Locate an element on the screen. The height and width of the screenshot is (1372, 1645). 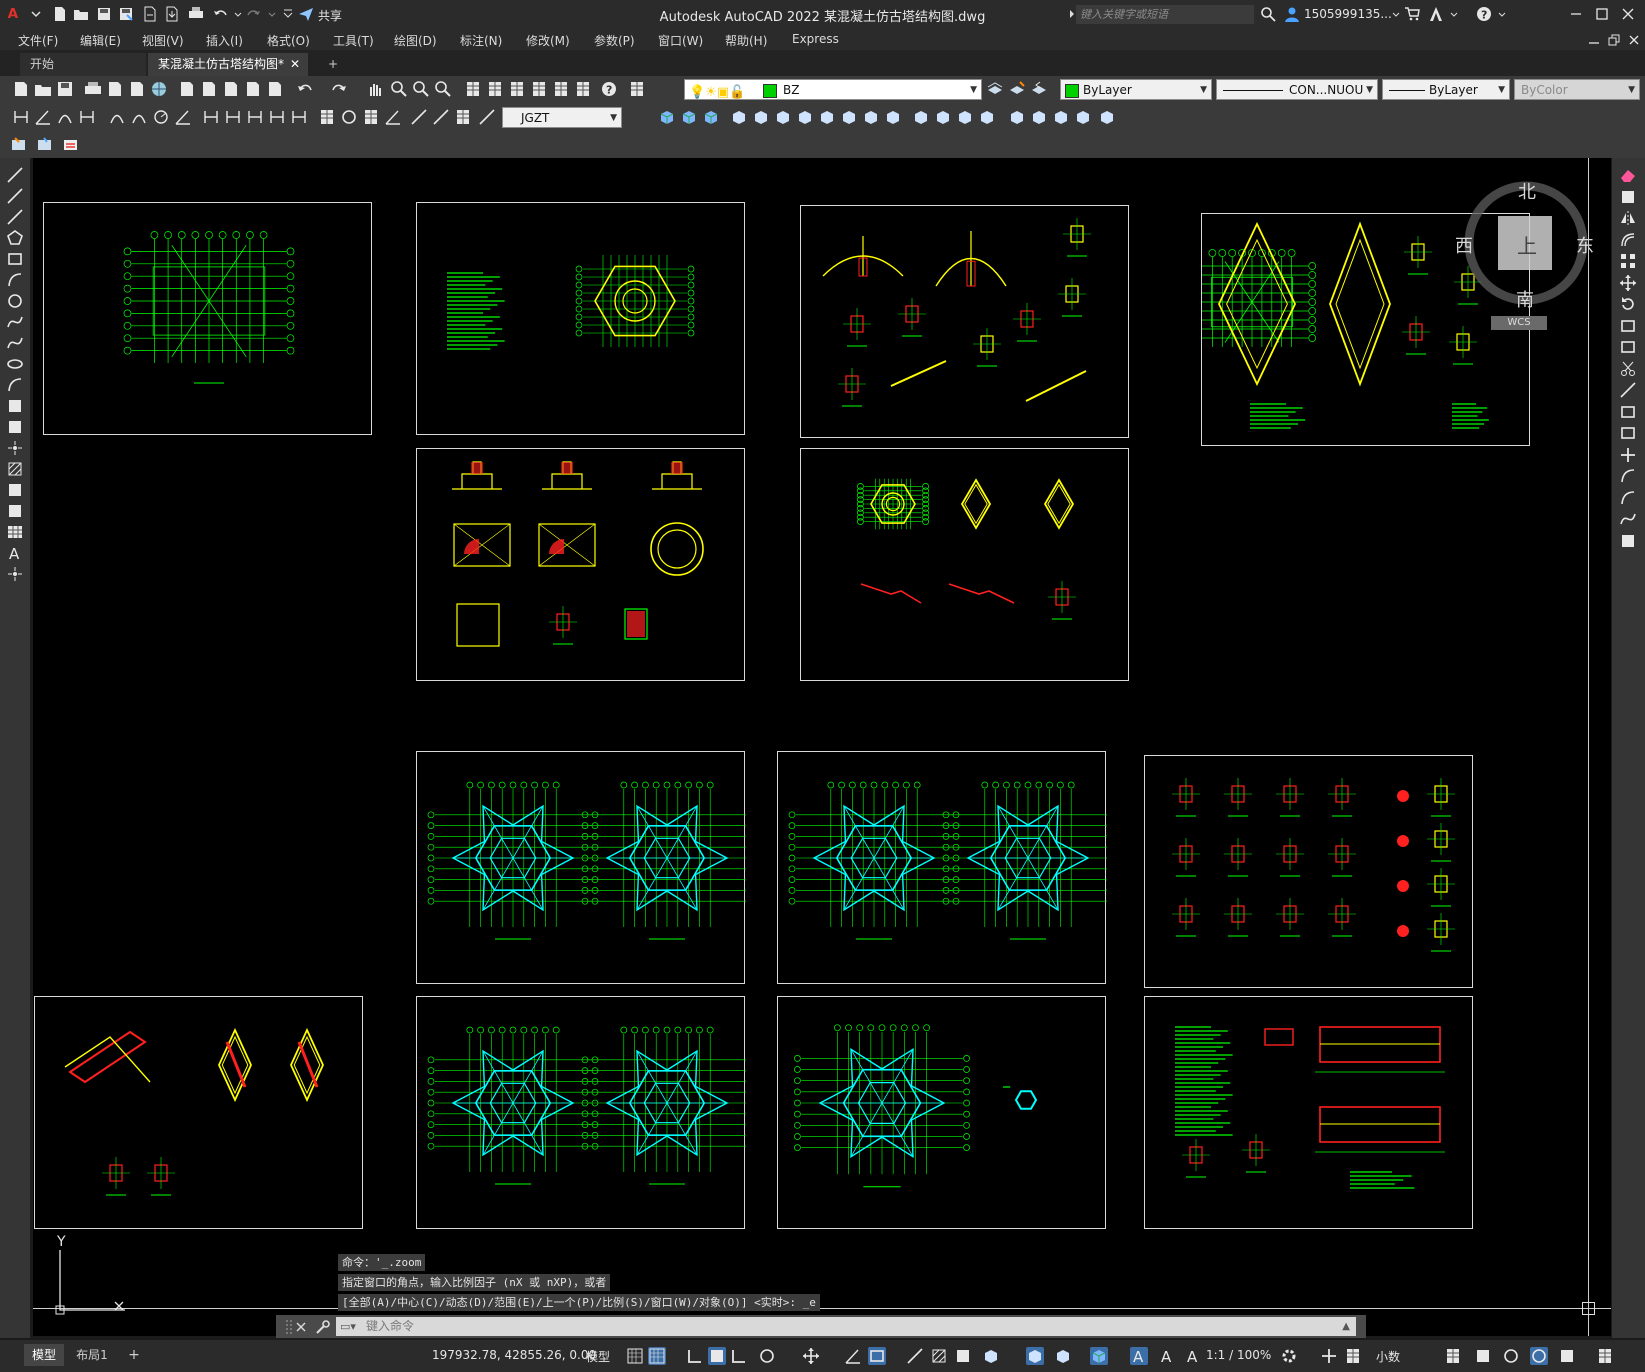
infer-constraints-icon is located at coordinates (695, 1356).